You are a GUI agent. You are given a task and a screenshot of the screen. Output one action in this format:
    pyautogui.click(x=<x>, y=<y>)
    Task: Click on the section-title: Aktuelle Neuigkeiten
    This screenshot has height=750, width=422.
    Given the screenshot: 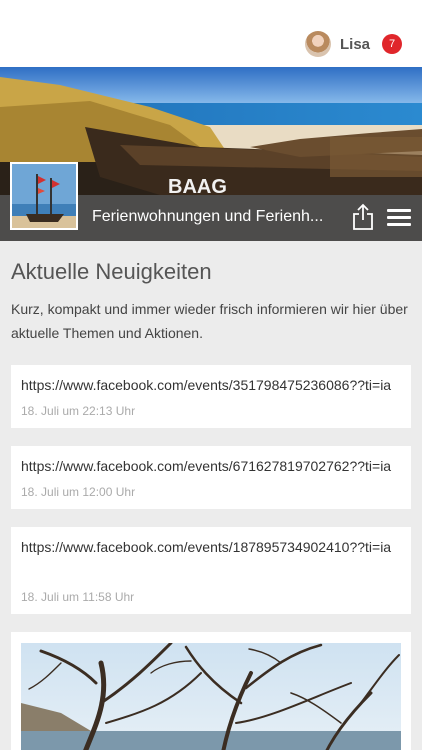 What is the action you would take?
    pyautogui.click(x=111, y=271)
    